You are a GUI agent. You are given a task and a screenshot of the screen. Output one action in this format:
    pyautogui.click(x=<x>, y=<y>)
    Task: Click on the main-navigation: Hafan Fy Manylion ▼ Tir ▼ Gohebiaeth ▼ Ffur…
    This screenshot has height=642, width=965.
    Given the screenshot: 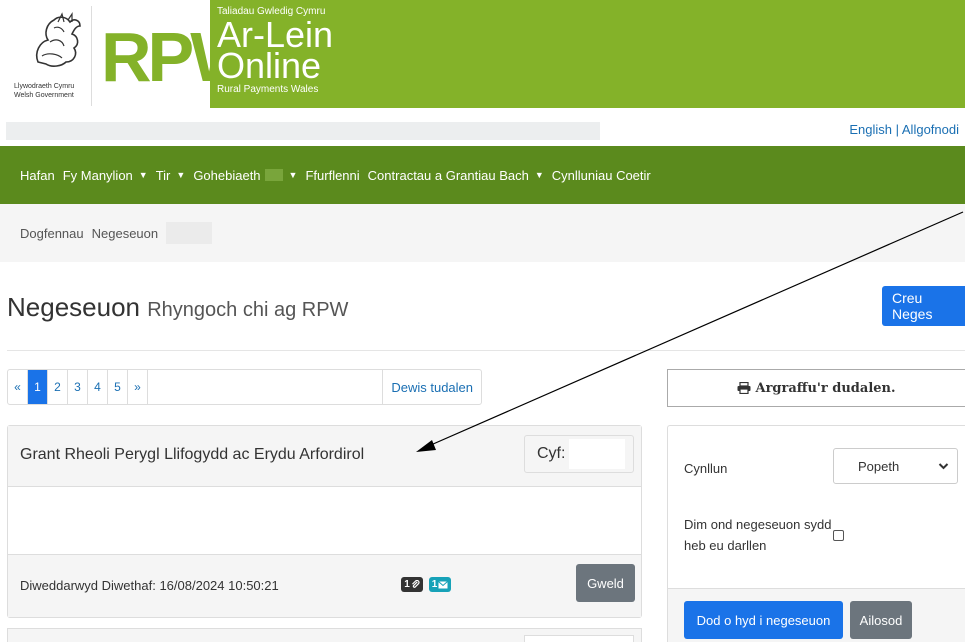 What is the action you would take?
    pyautogui.click(x=482, y=175)
    